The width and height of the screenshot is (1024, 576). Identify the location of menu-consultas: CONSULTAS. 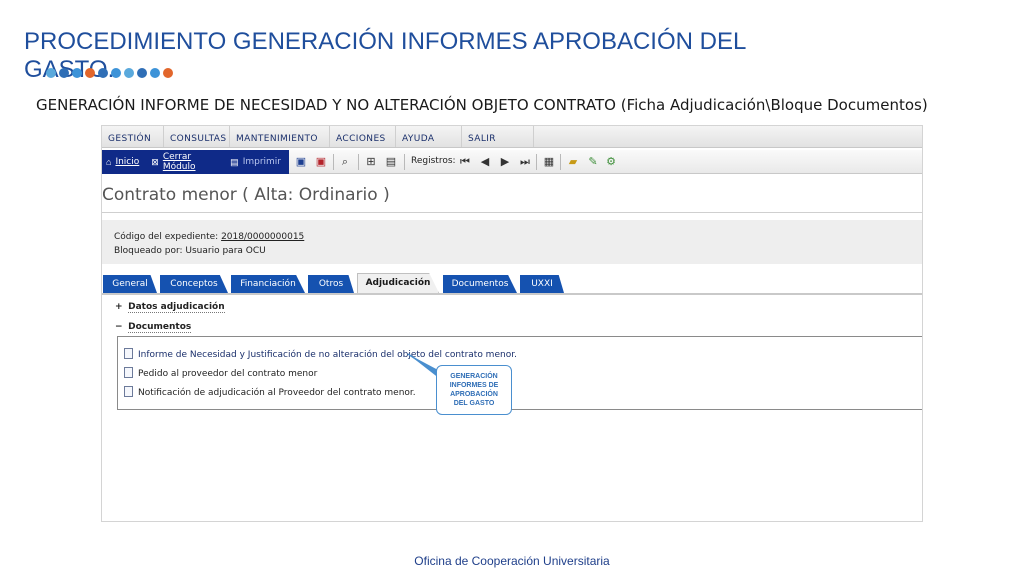
(197, 136).